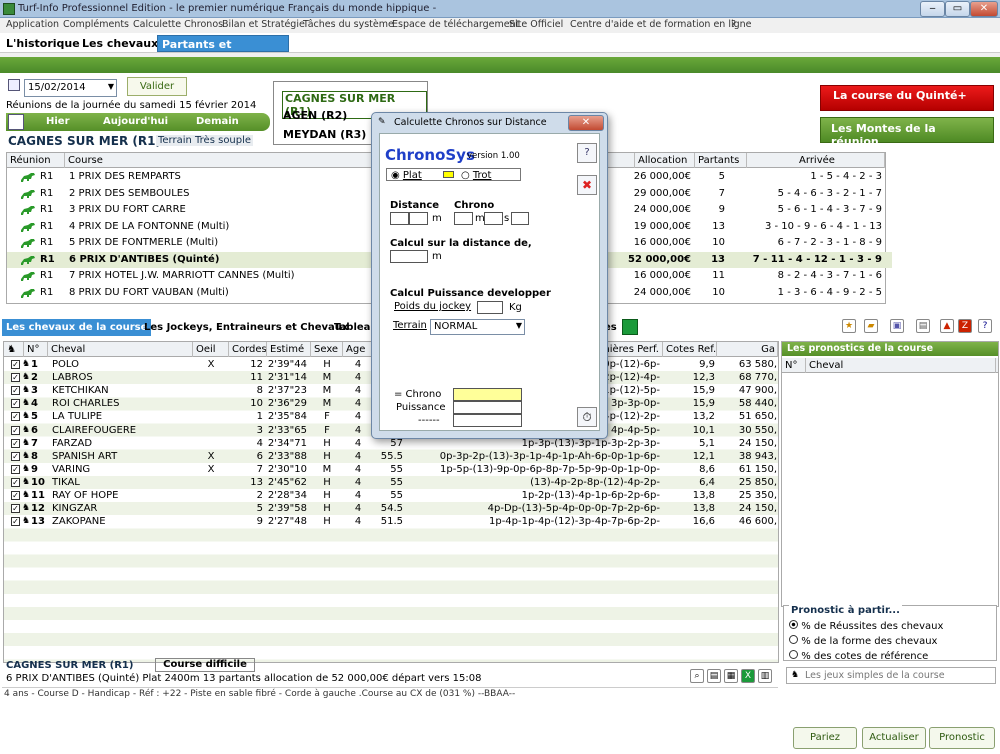 The width and height of the screenshot is (1000, 754). Describe the element at coordinates (289, 349) in the screenshot. I see `col-estime: Estimé` at that location.